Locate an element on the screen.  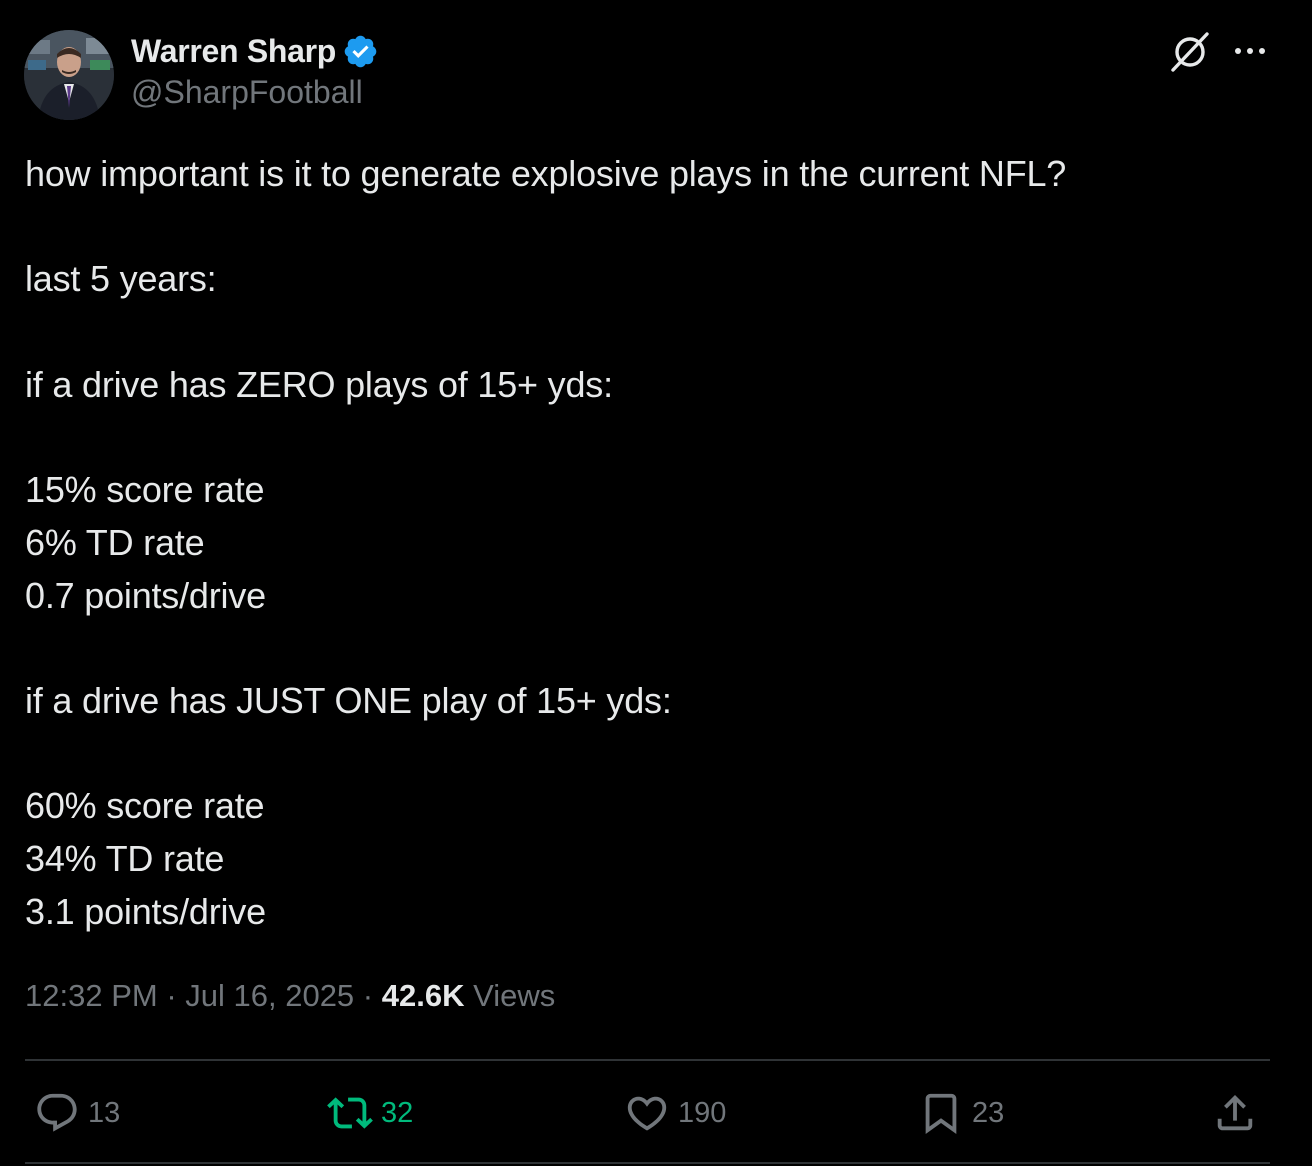
tweet-line: if a drive has ZERO plays of 15+ yds: is located at coordinates (319, 384).